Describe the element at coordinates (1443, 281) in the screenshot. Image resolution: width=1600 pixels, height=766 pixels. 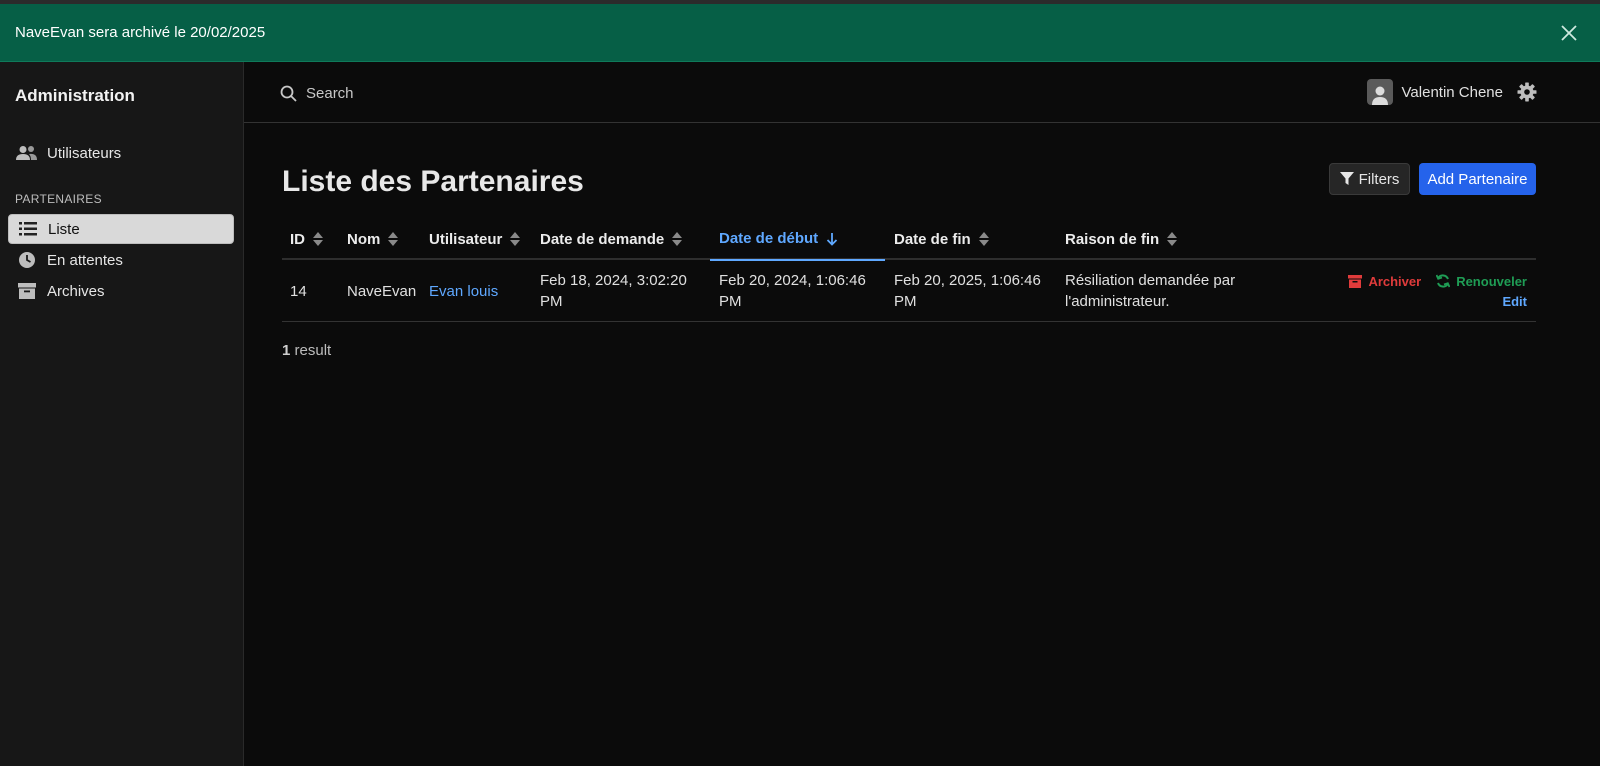
I see `refresh-icon` at that location.